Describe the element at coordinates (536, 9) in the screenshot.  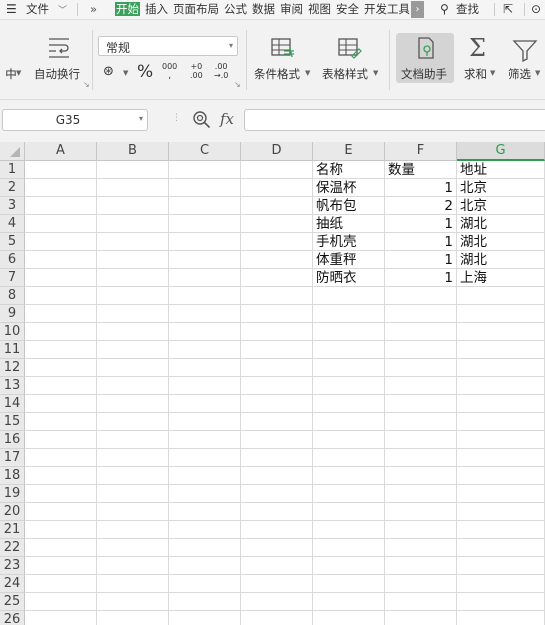
I see `settings-icon: ⊙` at that location.